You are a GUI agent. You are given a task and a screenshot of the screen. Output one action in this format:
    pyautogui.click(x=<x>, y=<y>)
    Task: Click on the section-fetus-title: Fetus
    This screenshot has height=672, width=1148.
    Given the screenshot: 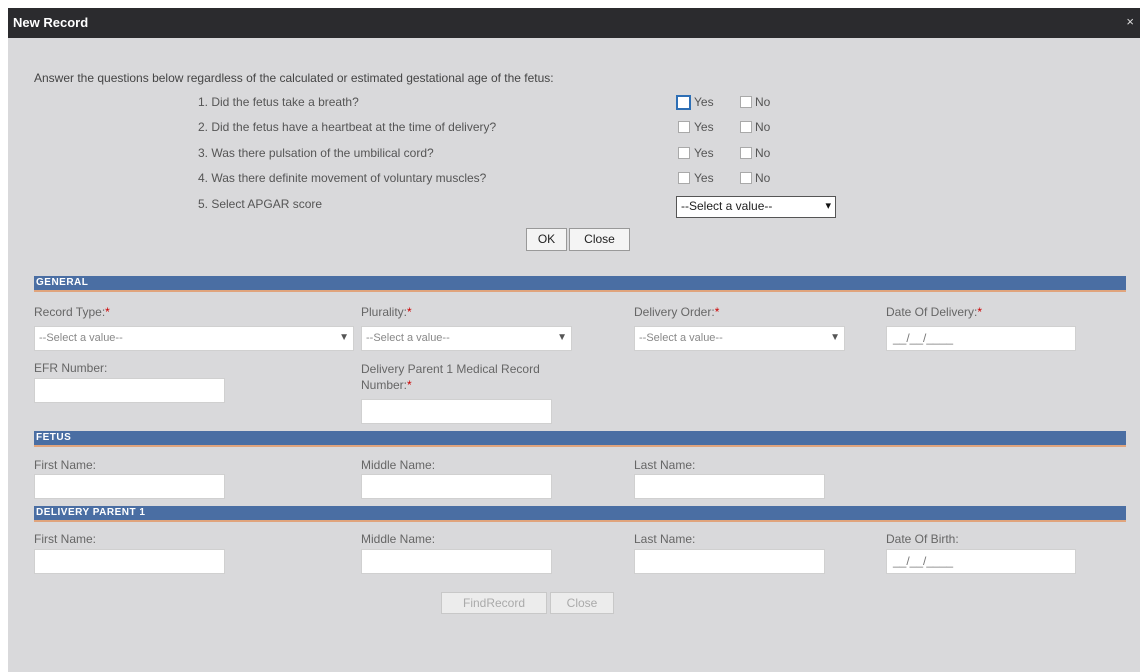 What is the action you would take?
    pyautogui.click(x=54, y=437)
    